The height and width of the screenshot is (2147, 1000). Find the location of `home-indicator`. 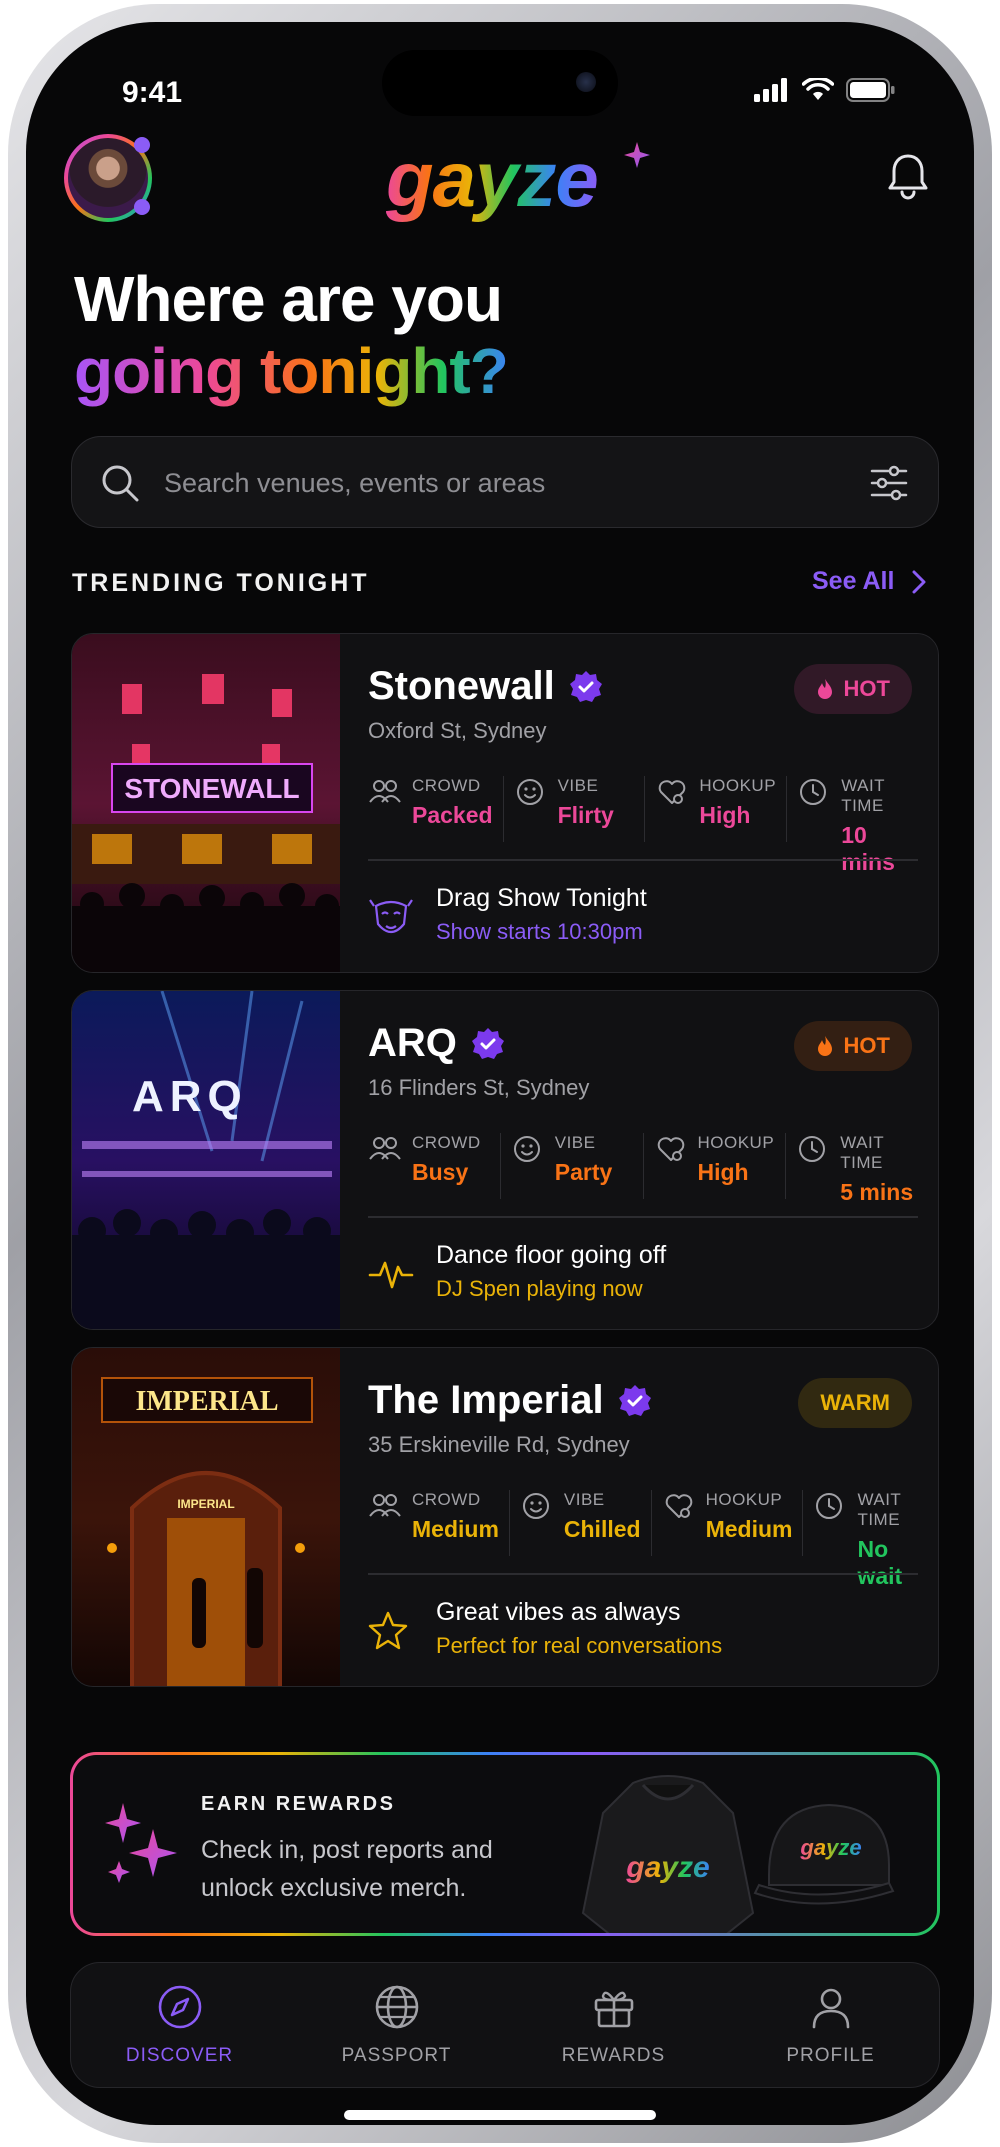

home-indicator is located at coordinates (500, 2115).